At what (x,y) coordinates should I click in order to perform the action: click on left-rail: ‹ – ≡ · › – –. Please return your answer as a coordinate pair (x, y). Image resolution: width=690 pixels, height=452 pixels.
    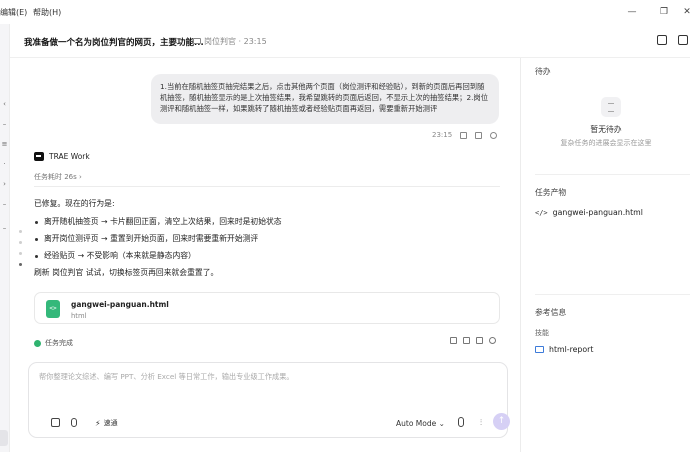
    Looking at the image, I should click on (5, 238).